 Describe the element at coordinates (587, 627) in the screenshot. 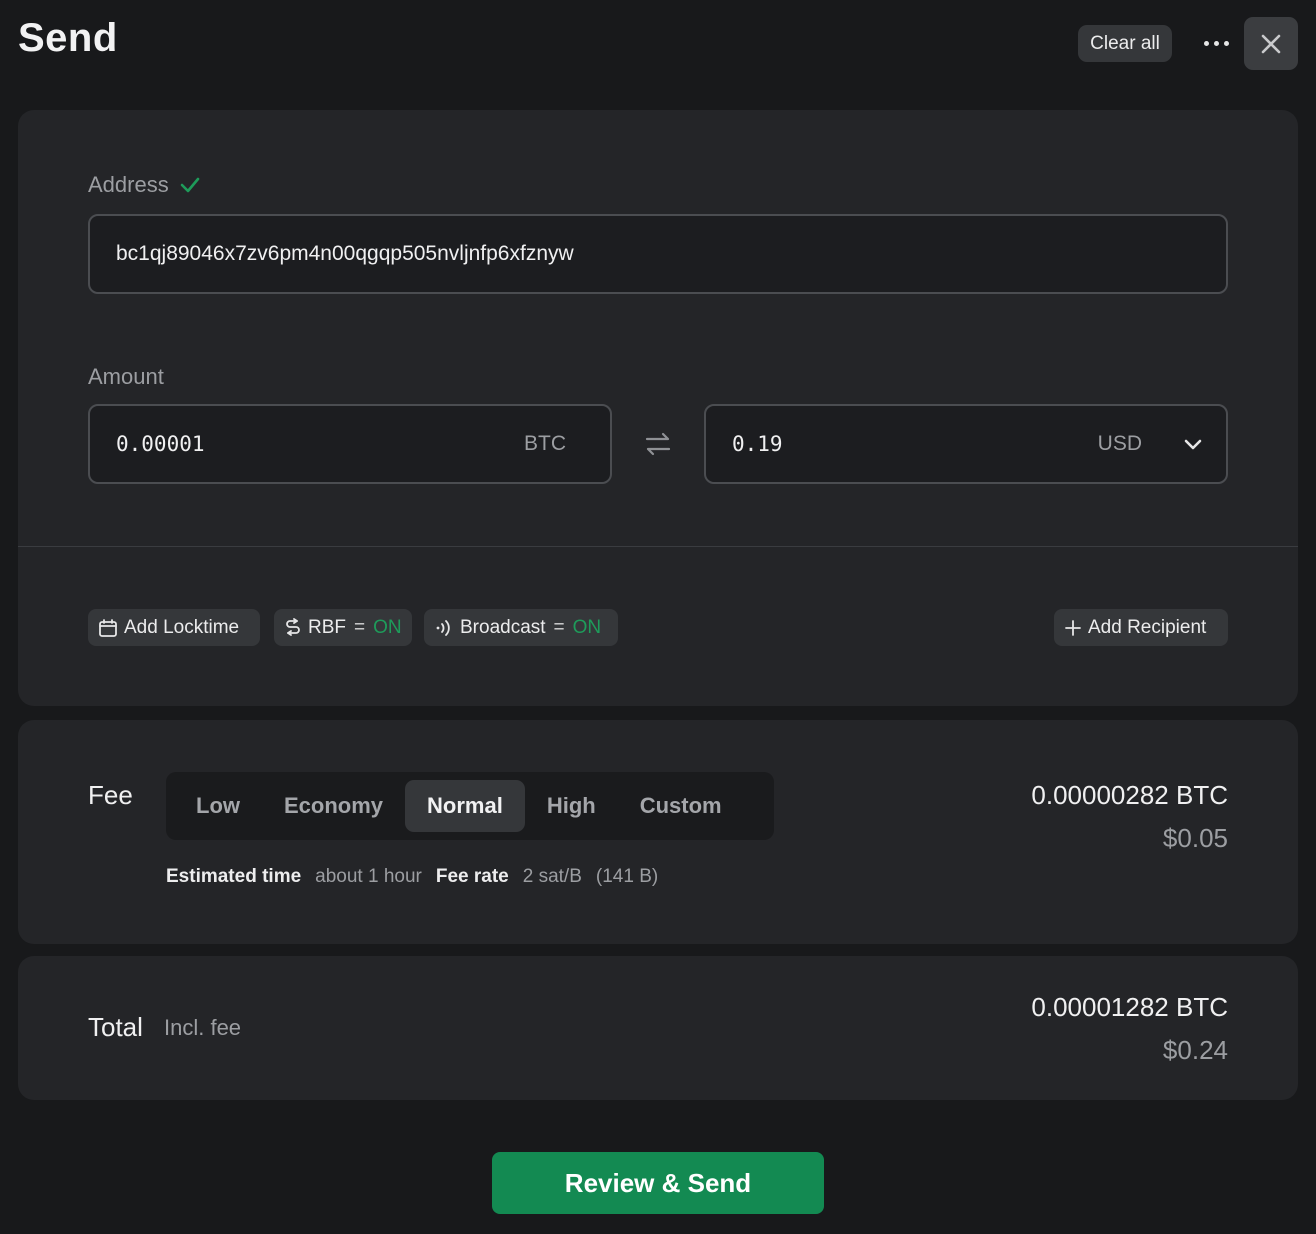

I see `broadcast-state: ON` at that location.